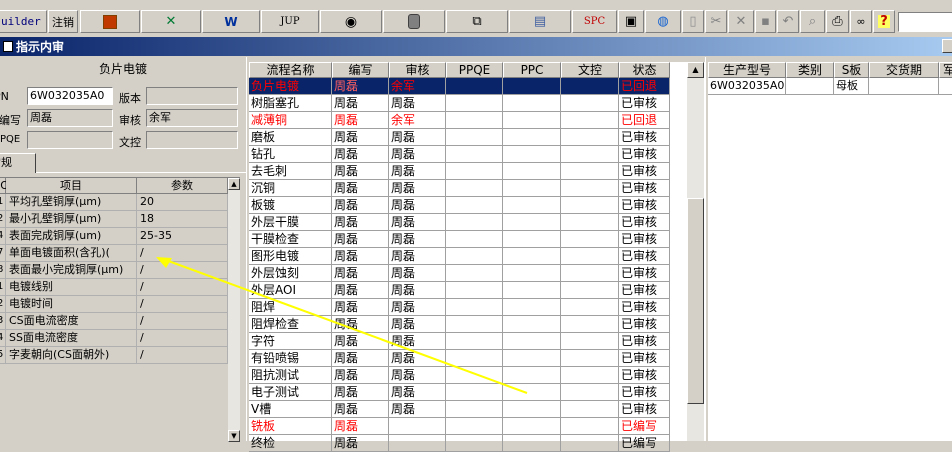  Describe the element at coordinates (70, 118) in the screenshot. I see `writer-field: 周磊` at that location.